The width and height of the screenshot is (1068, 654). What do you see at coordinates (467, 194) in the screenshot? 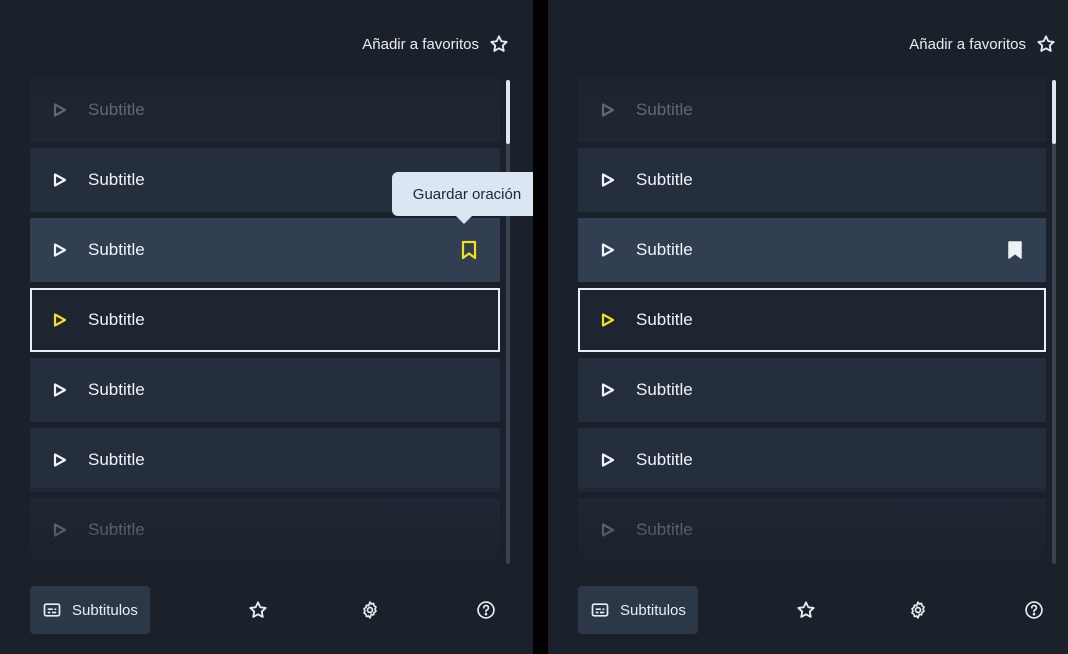
I see `tooltip-text: Guardar oración` at bounding box center [467, 194].